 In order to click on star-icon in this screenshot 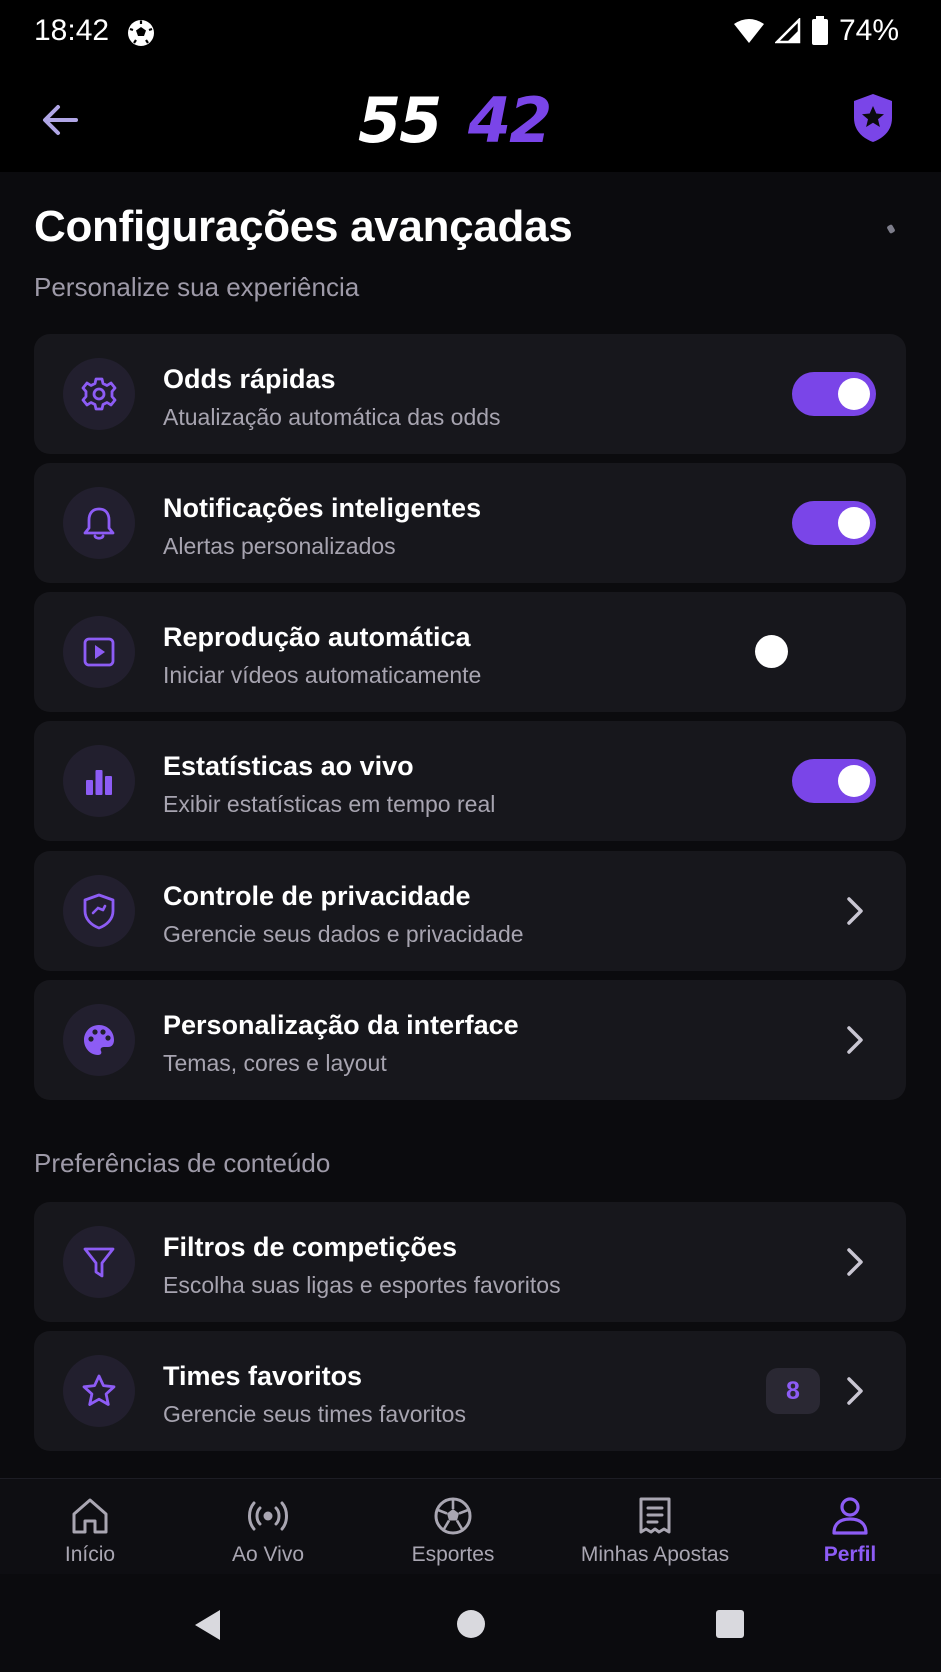, I will do `click(99, 1390)`.